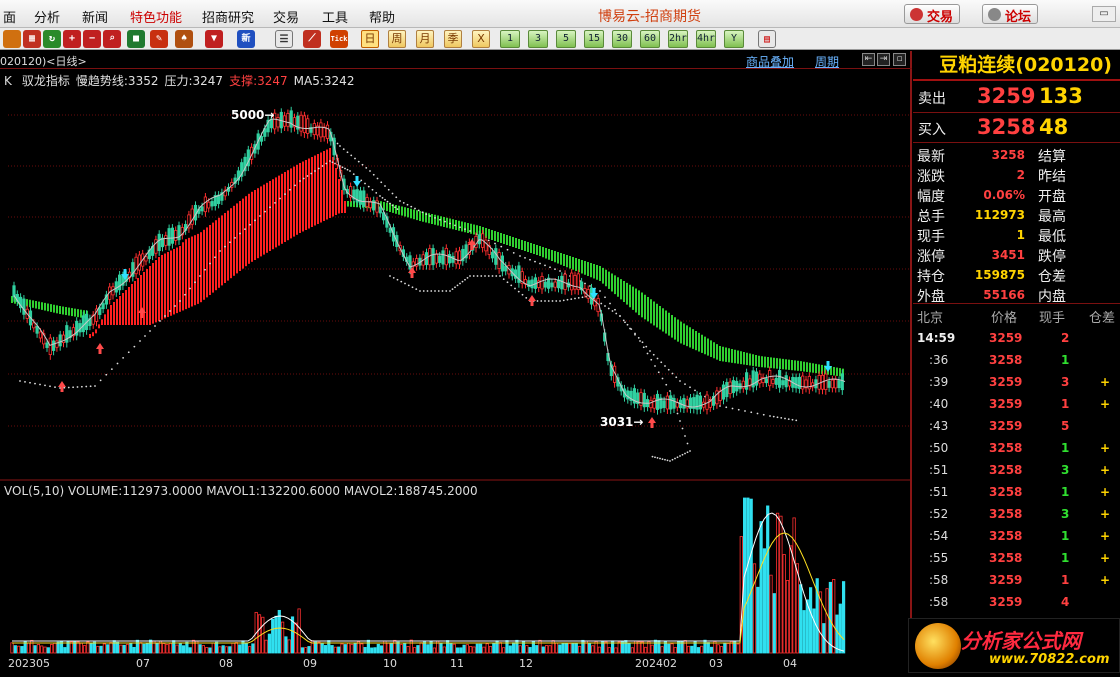 This screenshot has width=1120, height=677. Describe the element at coordinates (370, 39) in the screenshot. I see `period-button: 日` at that location.